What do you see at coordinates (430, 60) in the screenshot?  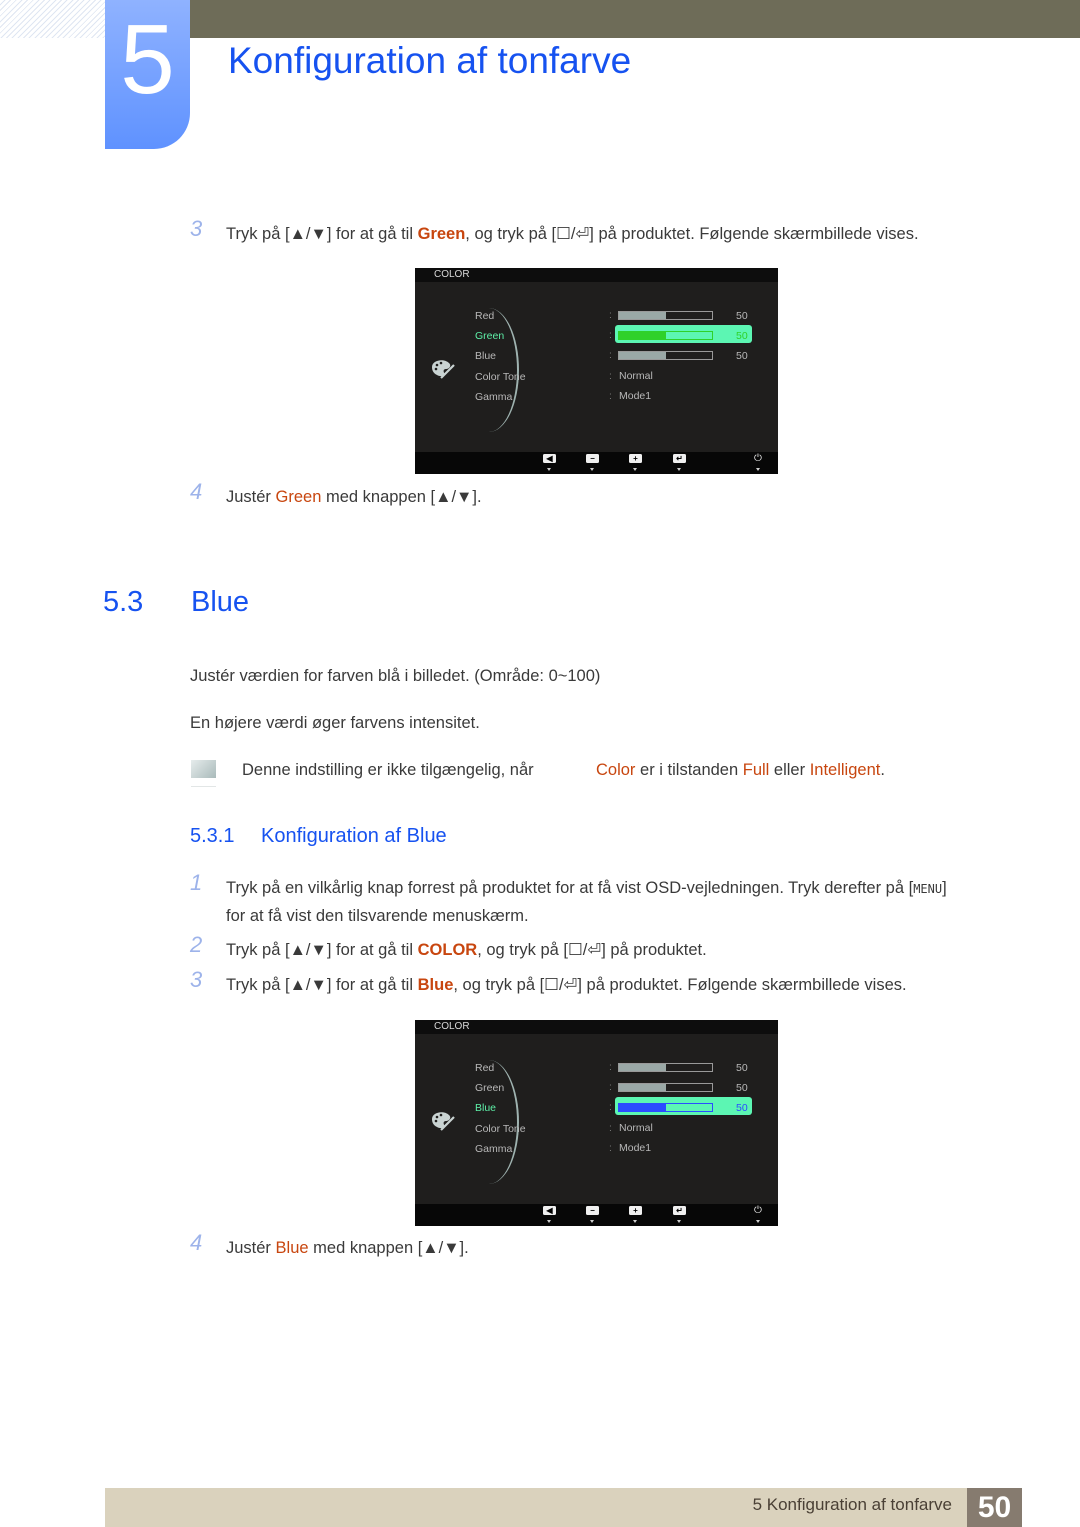 I see `chapter-title: Konfiguration af tonfarve` at bounding box center [430, 60].